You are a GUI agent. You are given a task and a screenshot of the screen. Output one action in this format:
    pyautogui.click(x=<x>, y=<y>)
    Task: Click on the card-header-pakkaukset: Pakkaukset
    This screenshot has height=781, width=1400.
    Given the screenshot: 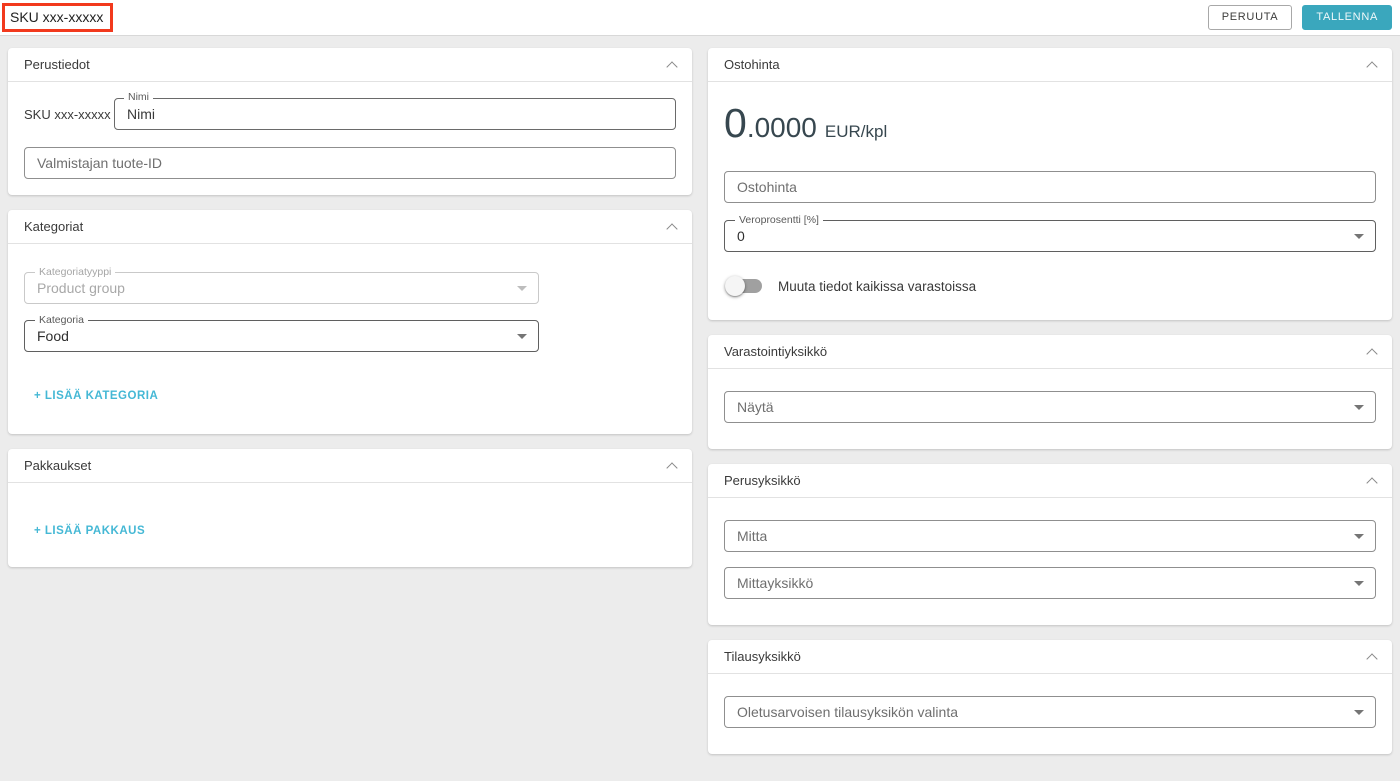 What is the action you would take?
    pyautogui.click(x=350, y=466)
    